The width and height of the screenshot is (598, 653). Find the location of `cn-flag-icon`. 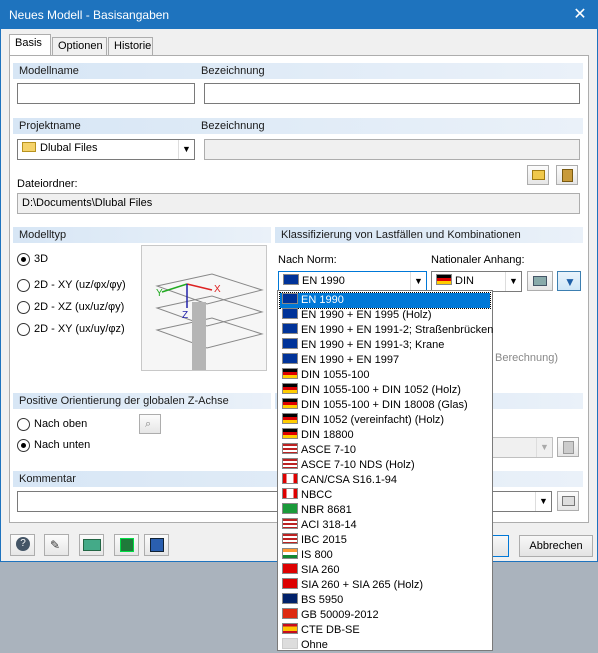

cn-flag-icon is located at coordinates (290, 613).